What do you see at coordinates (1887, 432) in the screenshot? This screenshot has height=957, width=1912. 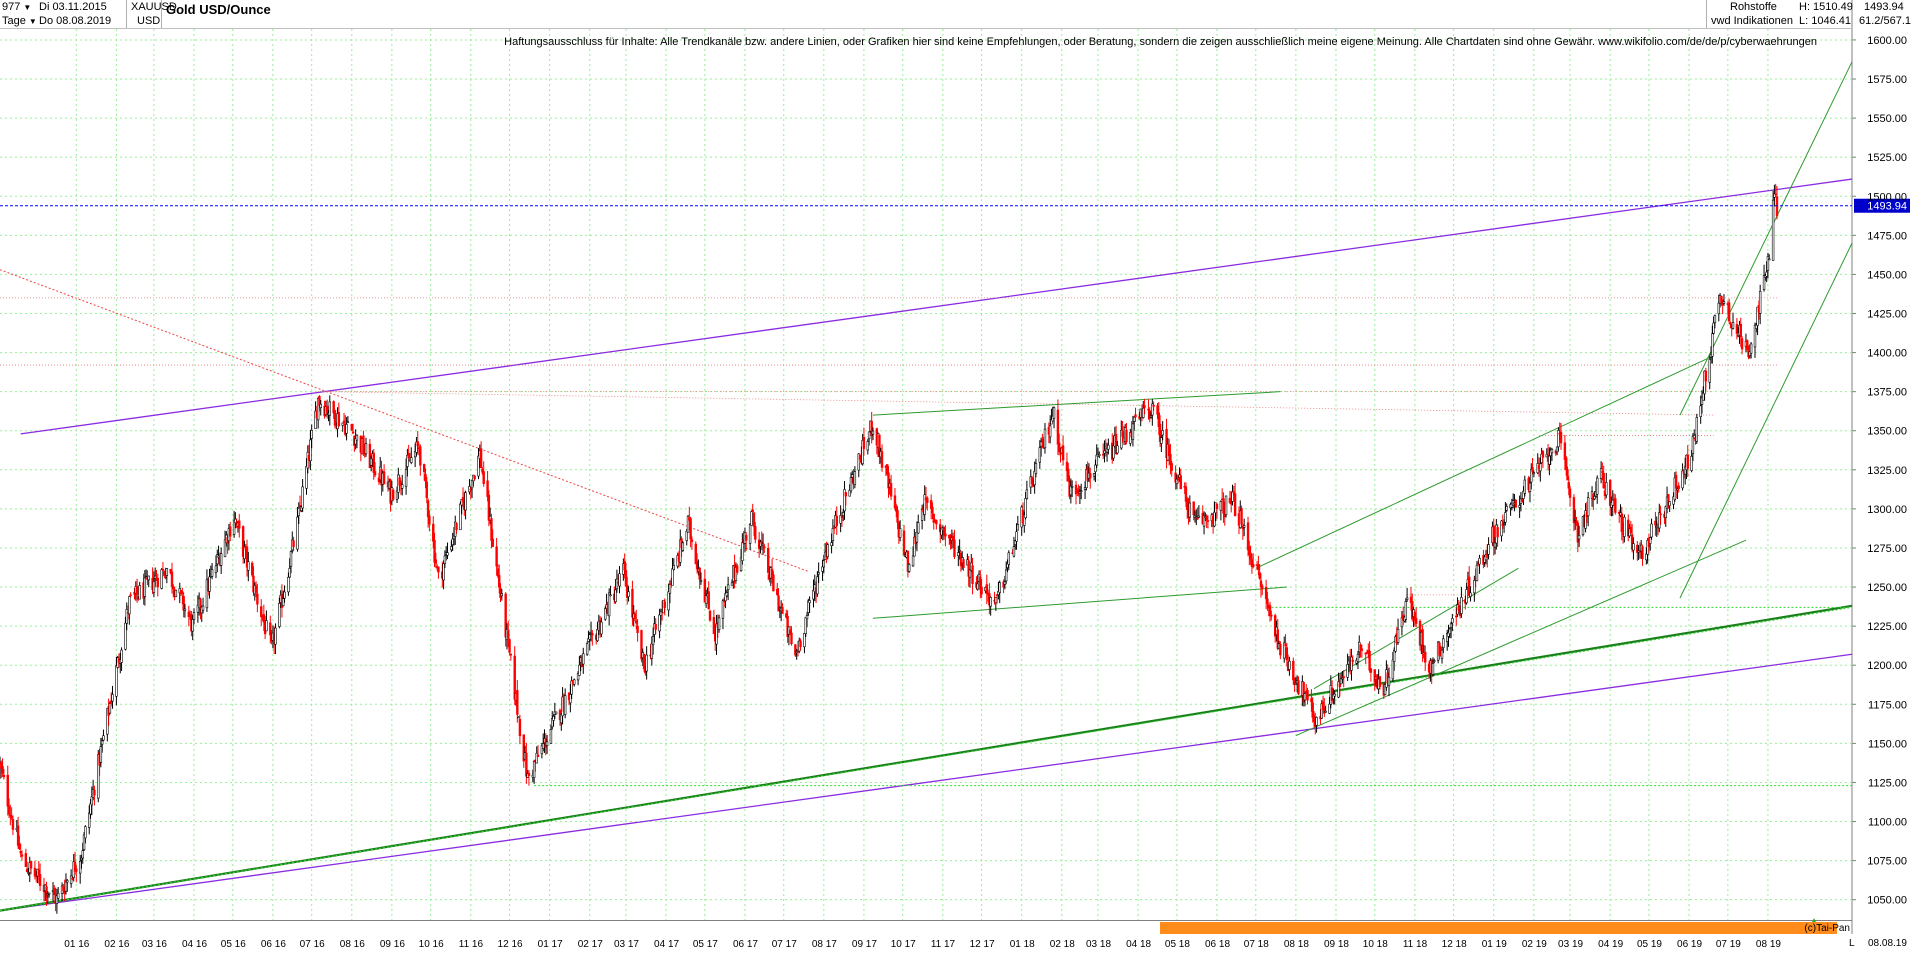 I see `y-tick-label: 1350.00` at bounding box center [1887, 432].